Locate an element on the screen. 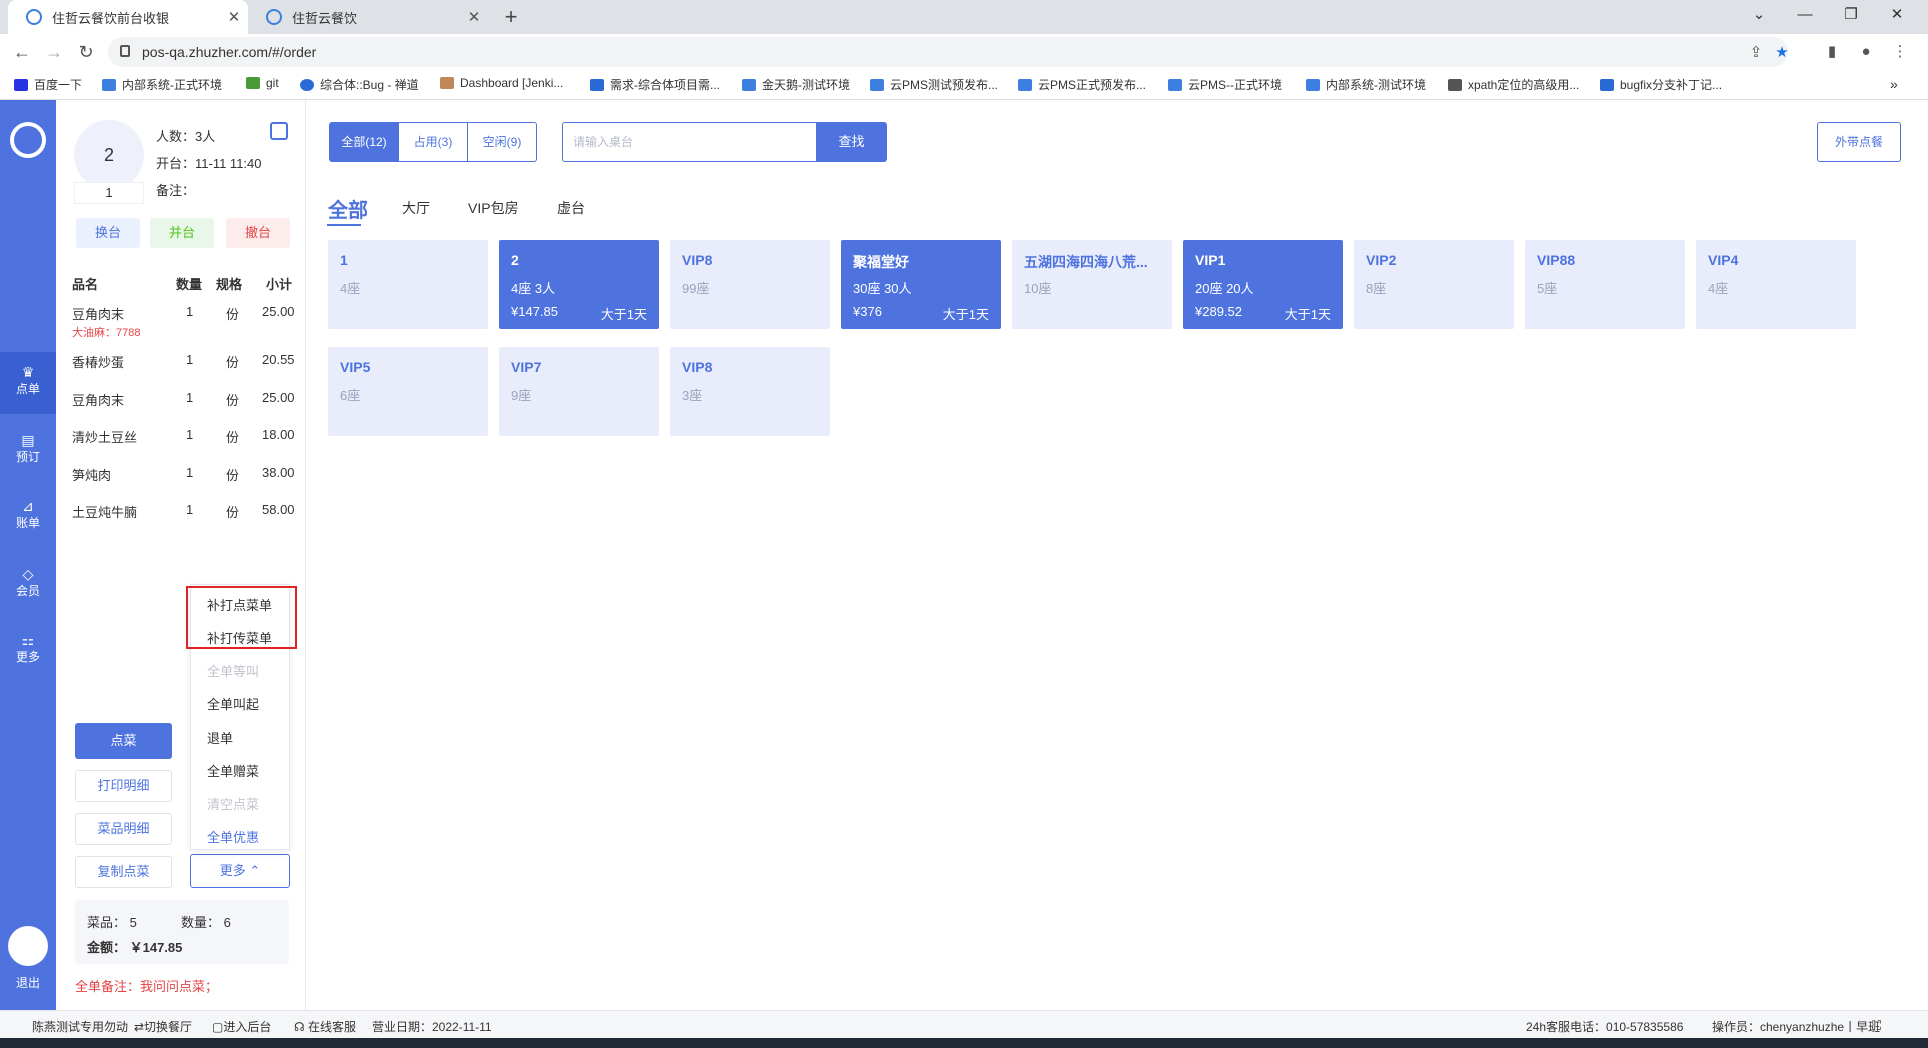 This screenshot has width=1928, height=1048. table-card: VIP5 6座 is located at coordinates (408, 391).